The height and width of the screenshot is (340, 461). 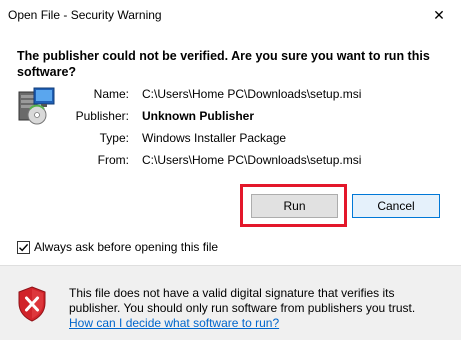 I want to click on close-icon: ✕, so click(x=439, y=15).